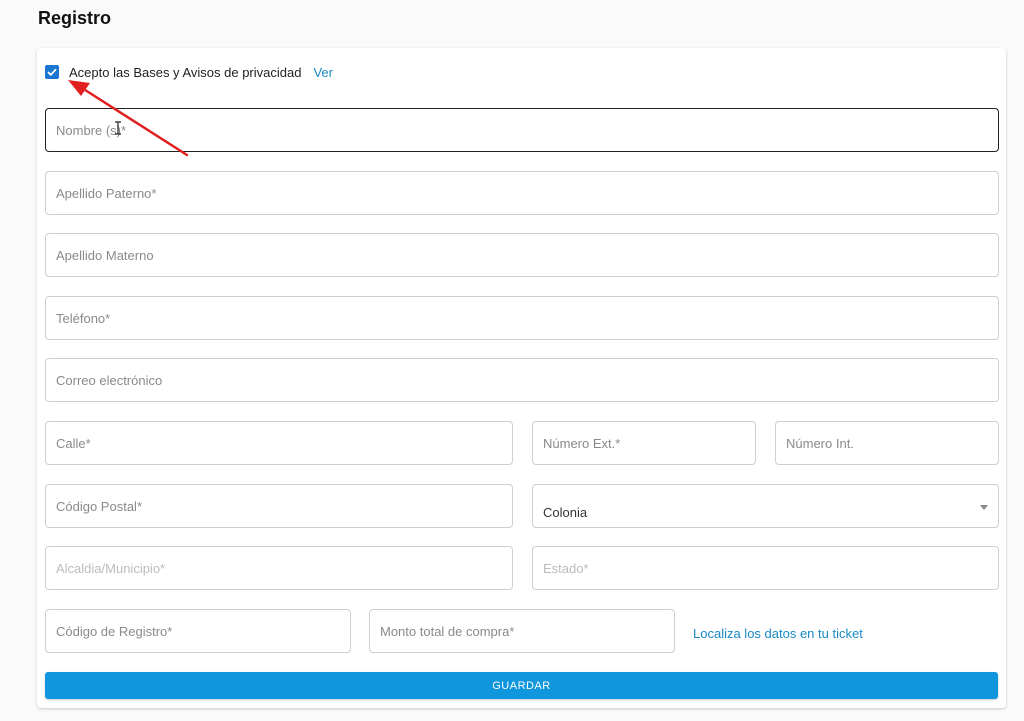  I want to click on text-cursor-icon, so click(118, 128).